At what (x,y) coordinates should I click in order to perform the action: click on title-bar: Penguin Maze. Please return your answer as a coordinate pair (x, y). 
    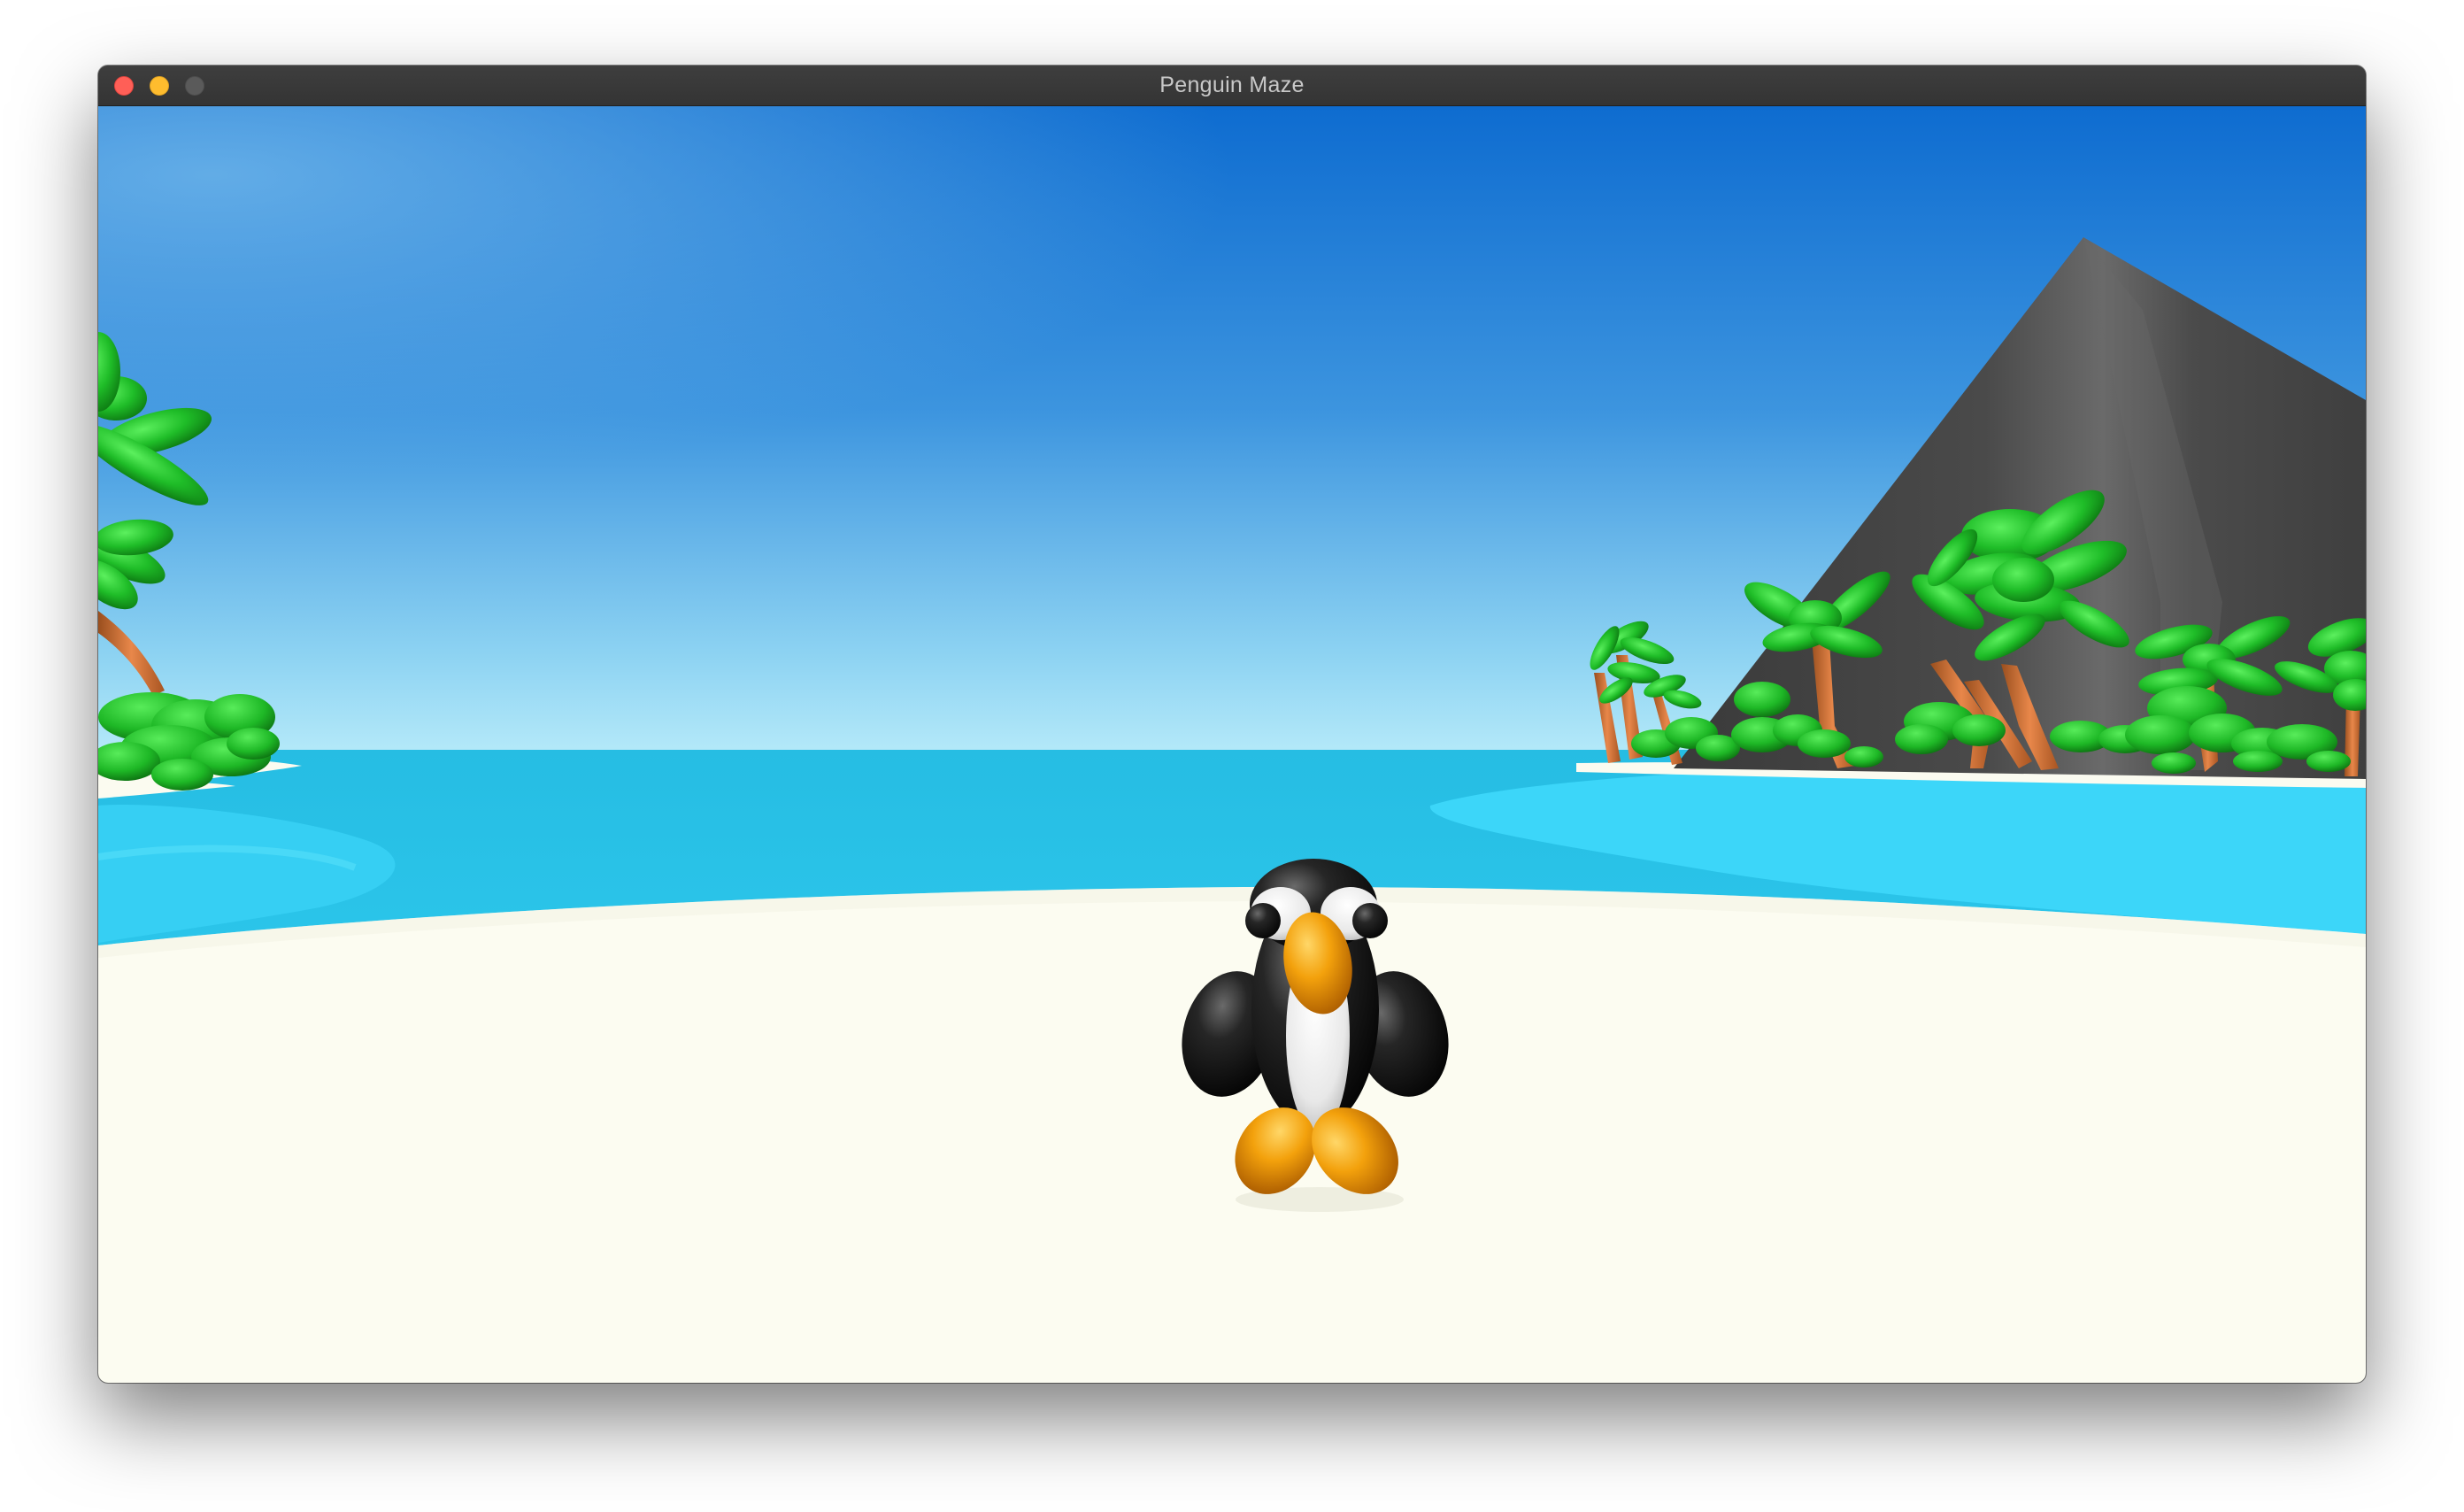
    Looking at the image, I should click on (1232, 86).